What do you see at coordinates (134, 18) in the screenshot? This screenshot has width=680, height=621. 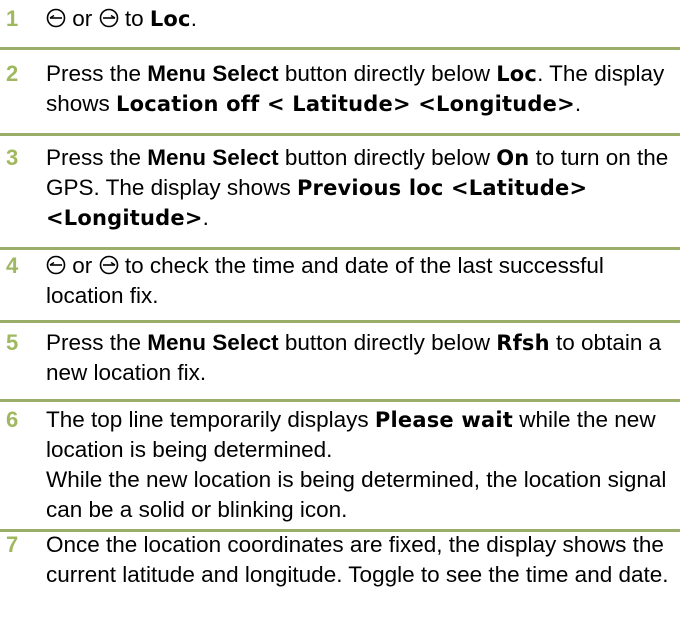 I see `to-text: to` at bounding box center [134, 18].